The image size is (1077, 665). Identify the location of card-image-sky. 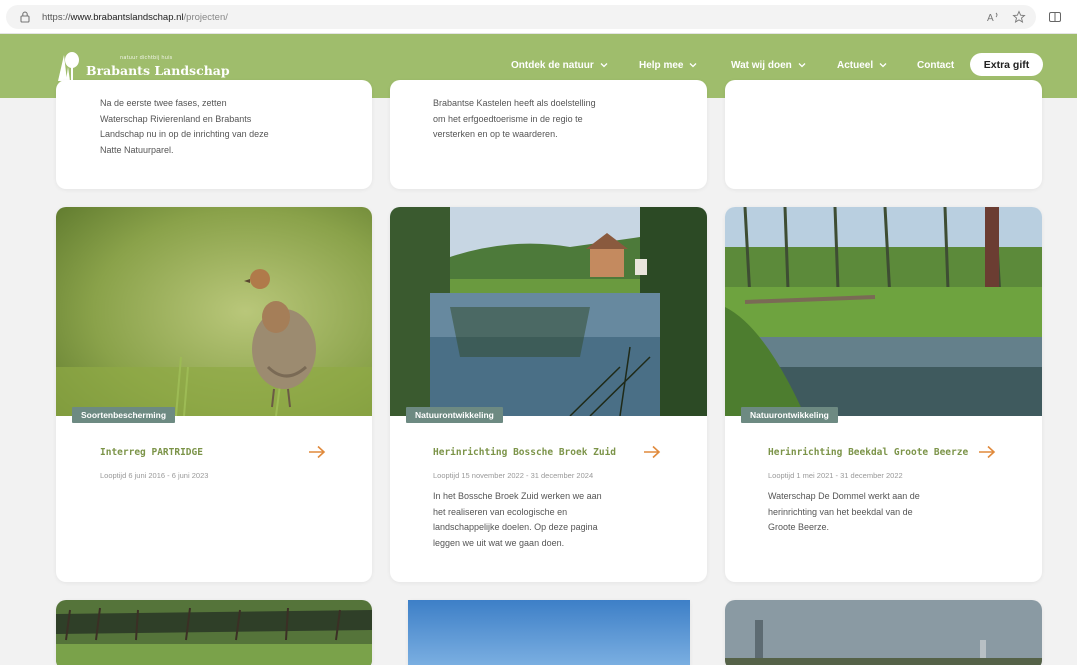
(549, 632).